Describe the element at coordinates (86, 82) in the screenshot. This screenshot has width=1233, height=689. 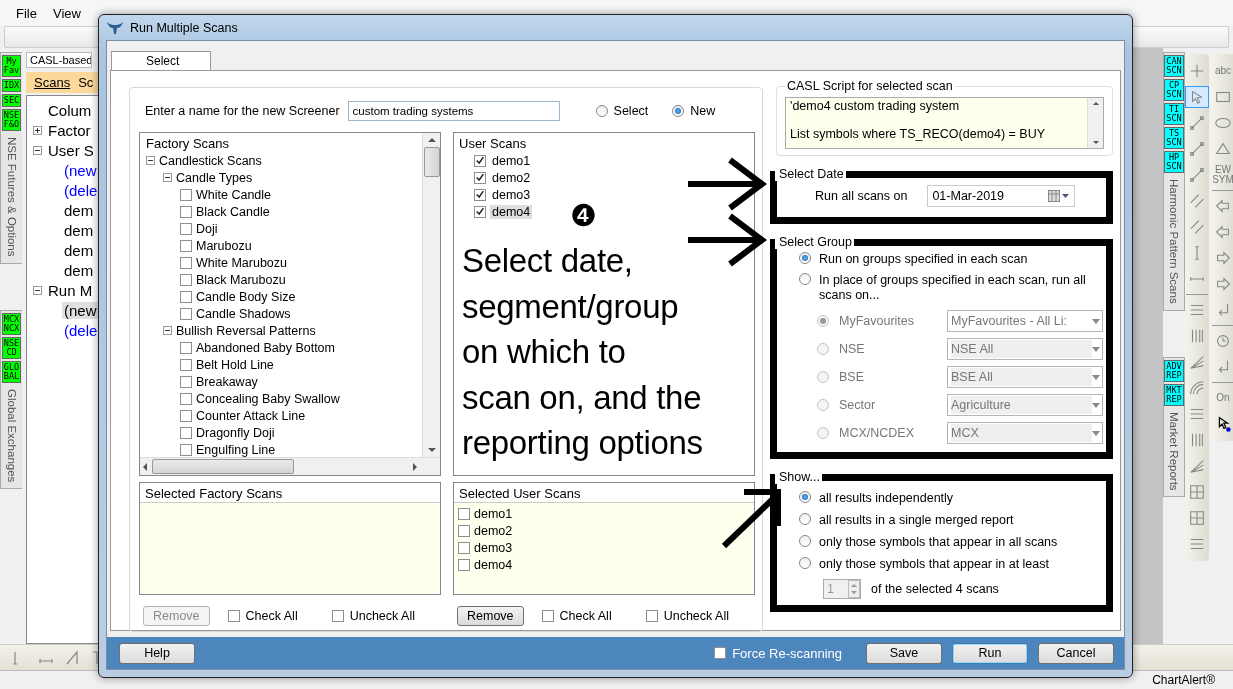
I see `panel-tab: Sc` at that location.